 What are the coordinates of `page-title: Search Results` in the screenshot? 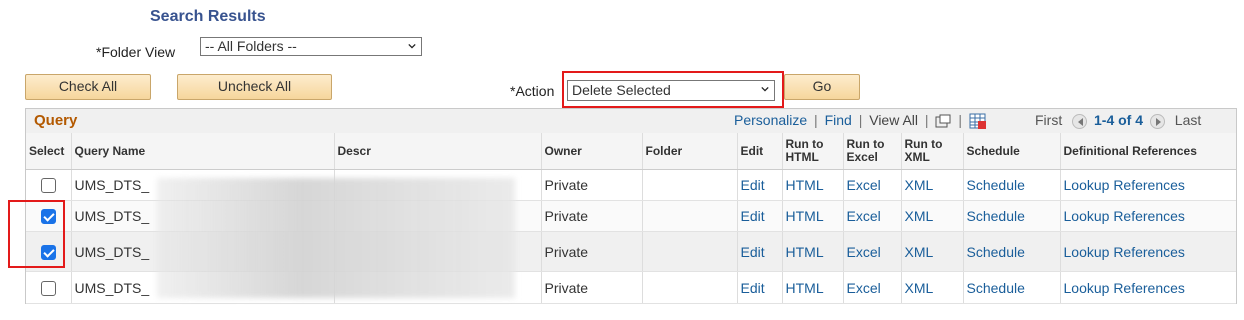 It's located at (208, 16).